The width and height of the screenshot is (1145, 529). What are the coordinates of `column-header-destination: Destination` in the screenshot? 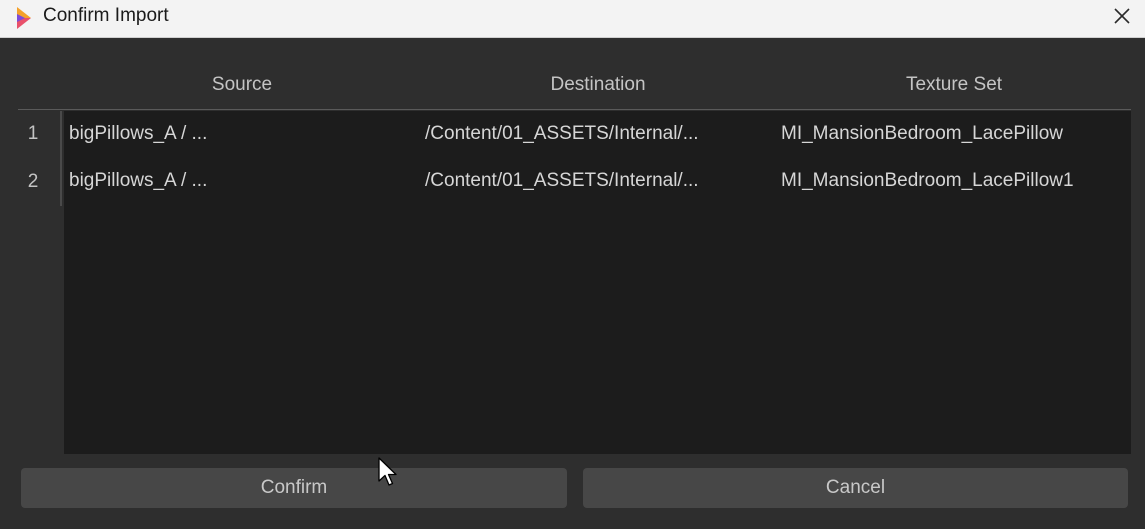 It's located at (598, 85).